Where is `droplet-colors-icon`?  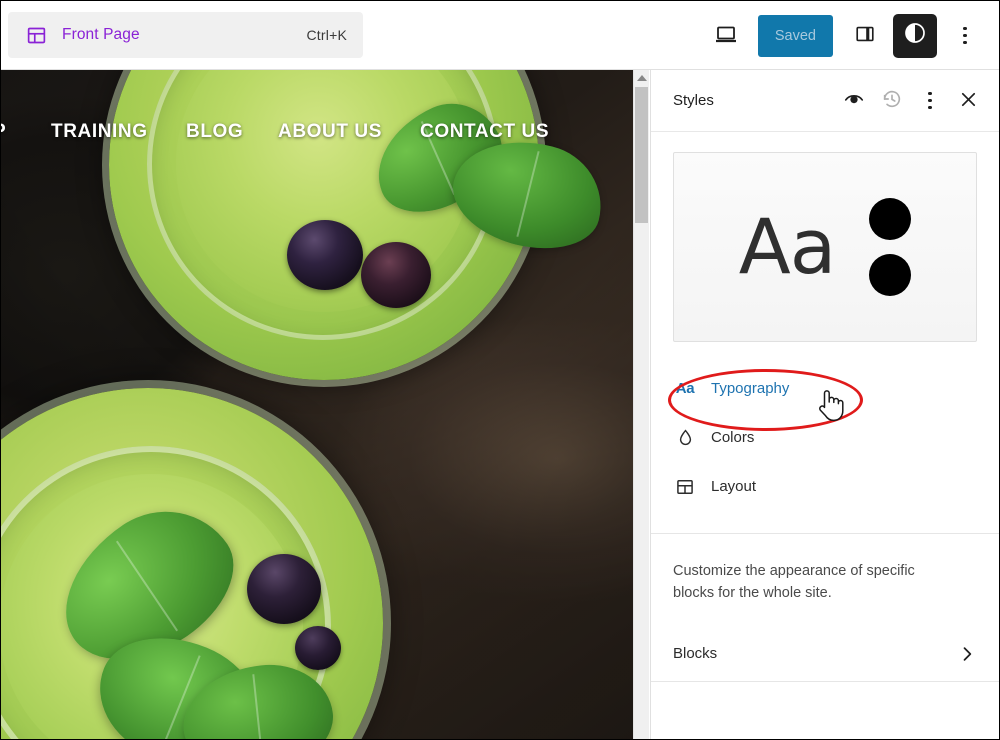 droplet-colors-icon is located at coordinates (685, 437).